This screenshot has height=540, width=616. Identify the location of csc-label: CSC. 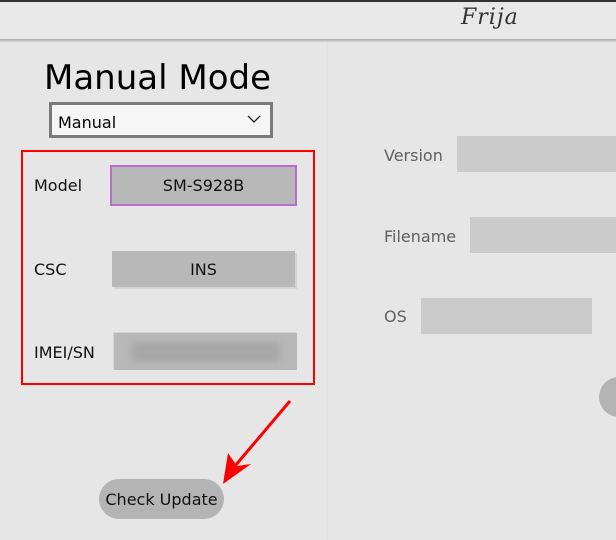
(50, 269).